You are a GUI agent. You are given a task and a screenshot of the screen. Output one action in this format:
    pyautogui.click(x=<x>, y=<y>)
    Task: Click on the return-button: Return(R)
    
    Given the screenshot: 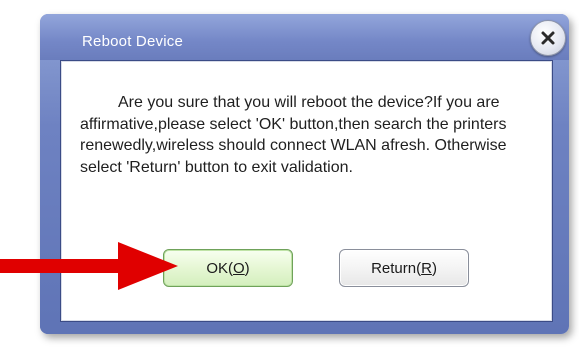 What is the action you would take?
    pyautogui.click(x=404, y=268)
    